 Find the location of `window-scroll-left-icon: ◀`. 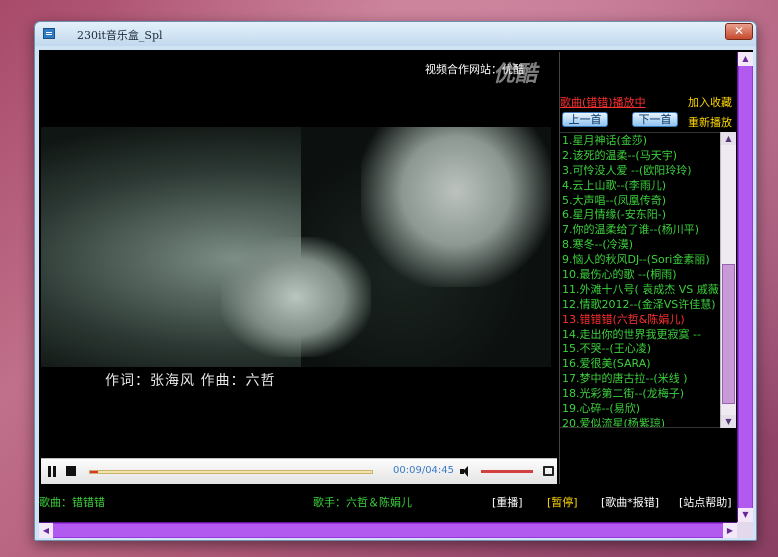

window-scroll-left-icon: ◀ is located at coordinates (46, 530).